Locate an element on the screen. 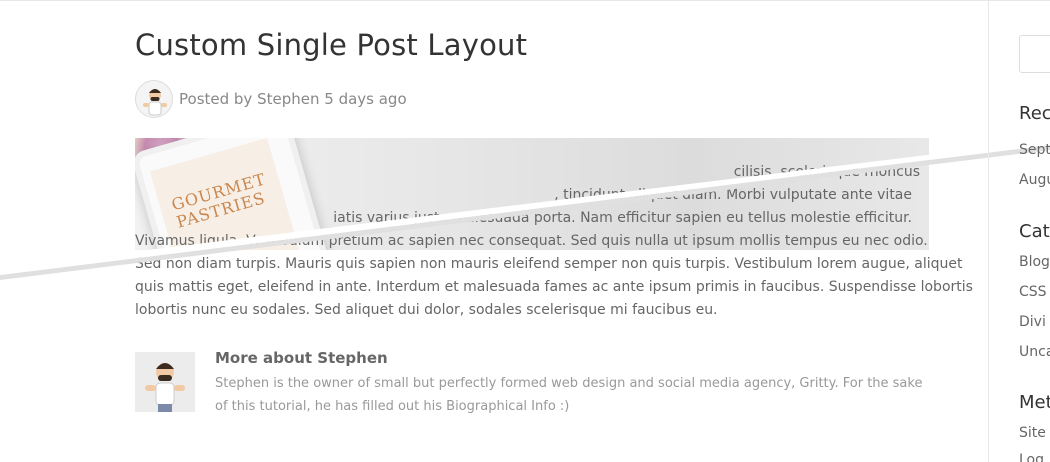 The width and height of the screenshot is (1050, 462). avatar-illustration-icon is located at coordinates (155, 102).